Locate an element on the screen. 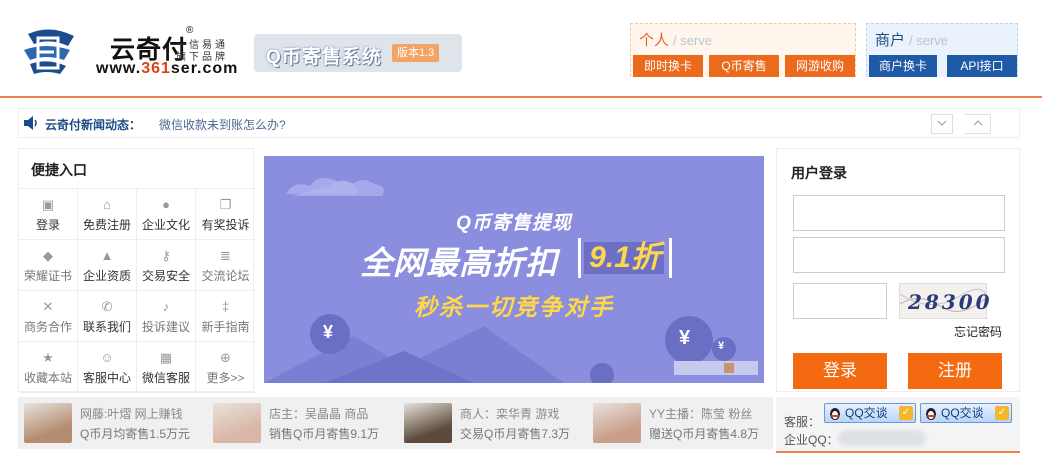 The height and width of the screenshot is (463, 1042). captcha-text: 28300 is located at coordinates (950, 302).